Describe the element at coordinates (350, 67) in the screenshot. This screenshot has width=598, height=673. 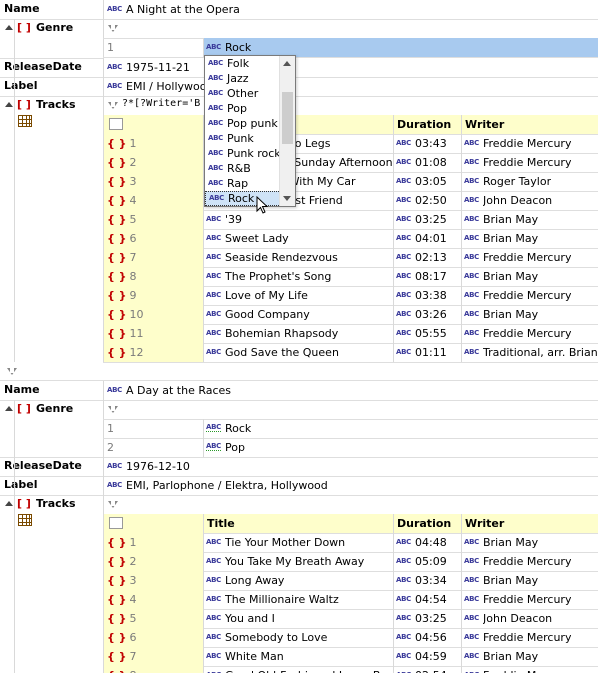
I see `releasedate-value: ABC 1975-11-21` at that location.